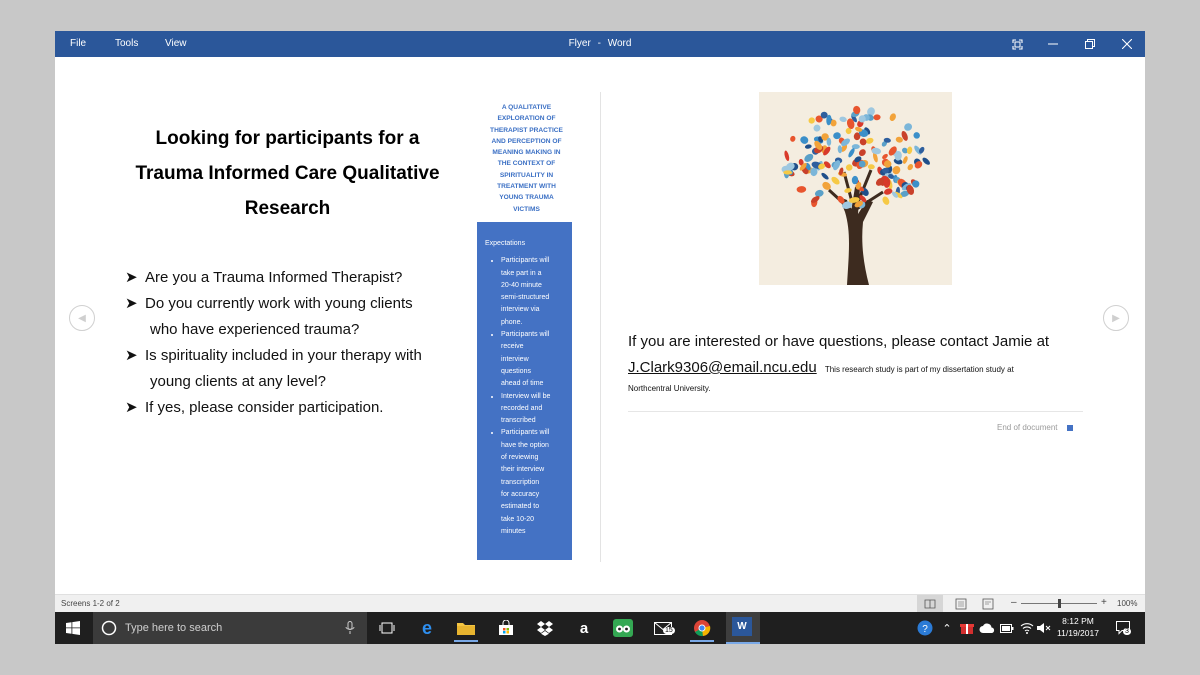  I want to click on start-button, so click(73, 628).